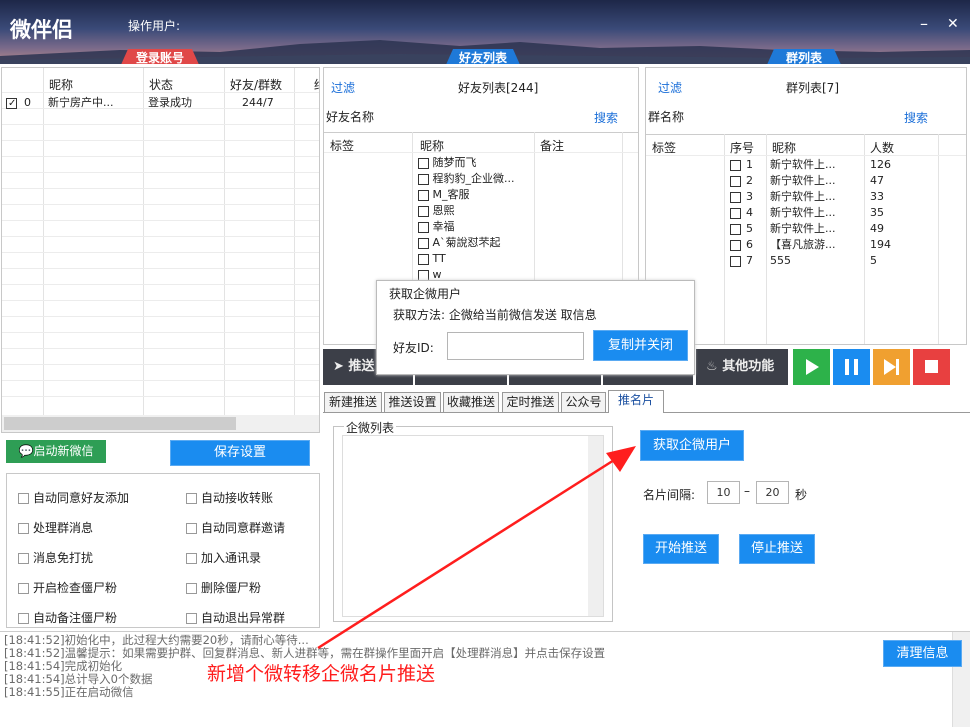 This screenshot has height=727, width=970. Describe the element at coordinates (321, 674) in the screenshot. I see `annotation-text: 新增个微转移企微名片推送` at that location.